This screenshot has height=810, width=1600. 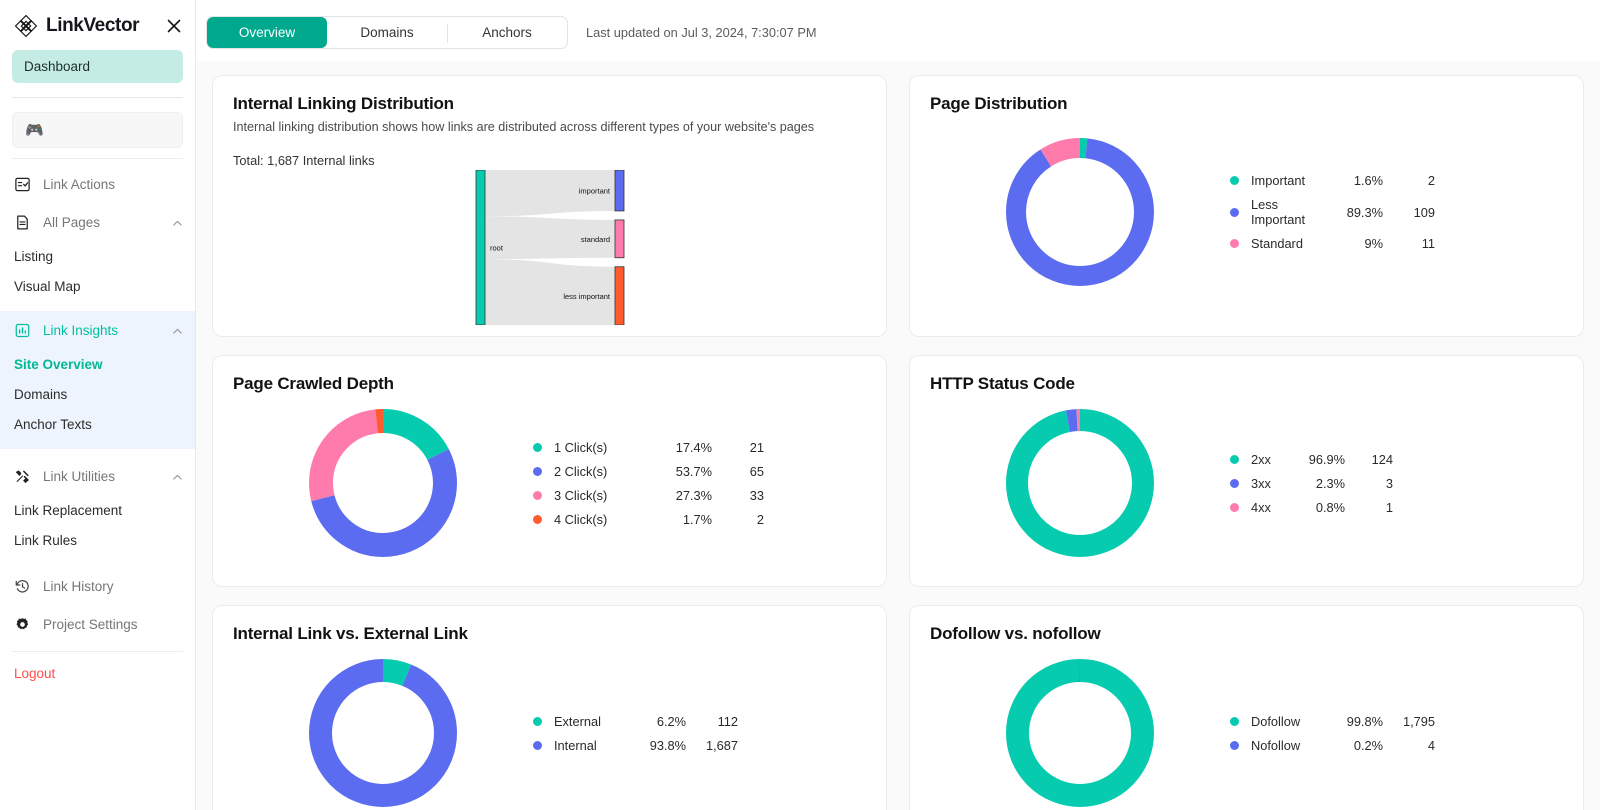 I want to click on tab-domains: Domains, so click(x=387, y=32).